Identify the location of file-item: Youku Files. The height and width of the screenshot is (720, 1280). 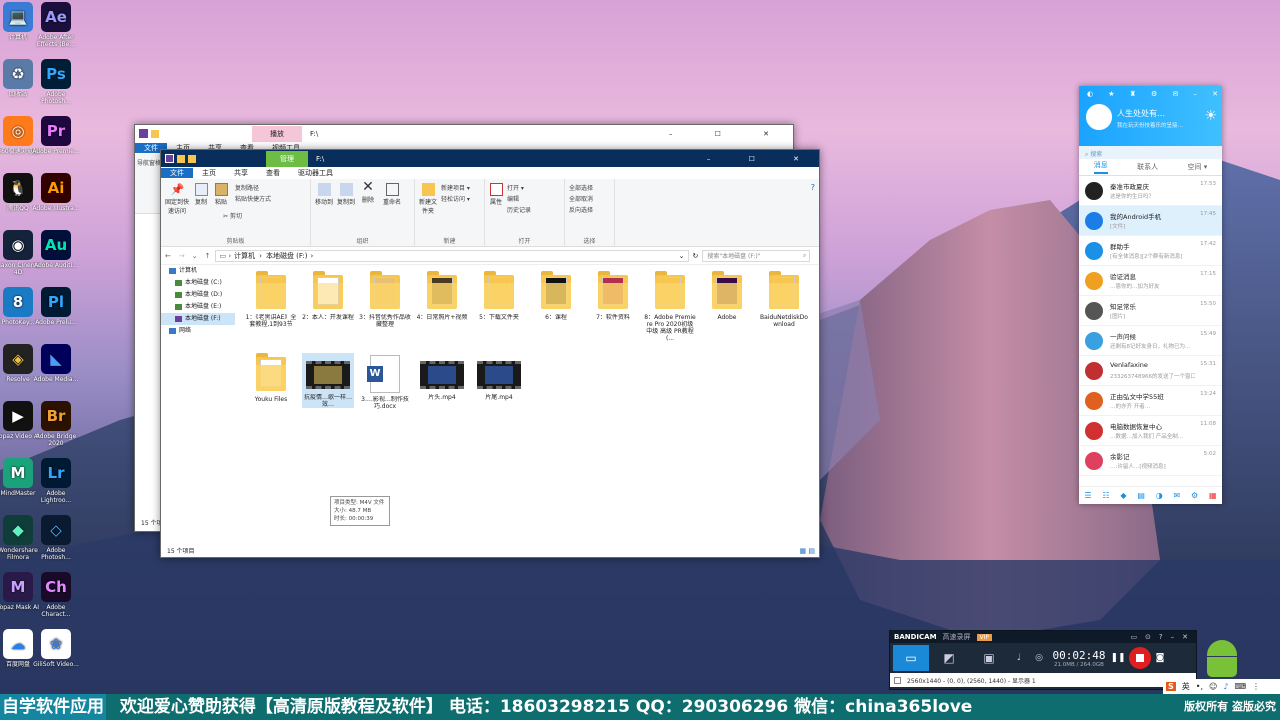
(271, 378).